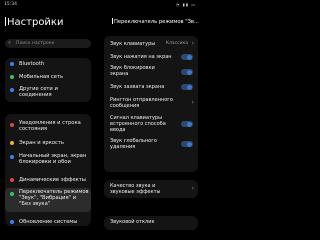  I want to click on message-ringtone-row: Рингтон отправленного сообщения ›, so click(151, 103).